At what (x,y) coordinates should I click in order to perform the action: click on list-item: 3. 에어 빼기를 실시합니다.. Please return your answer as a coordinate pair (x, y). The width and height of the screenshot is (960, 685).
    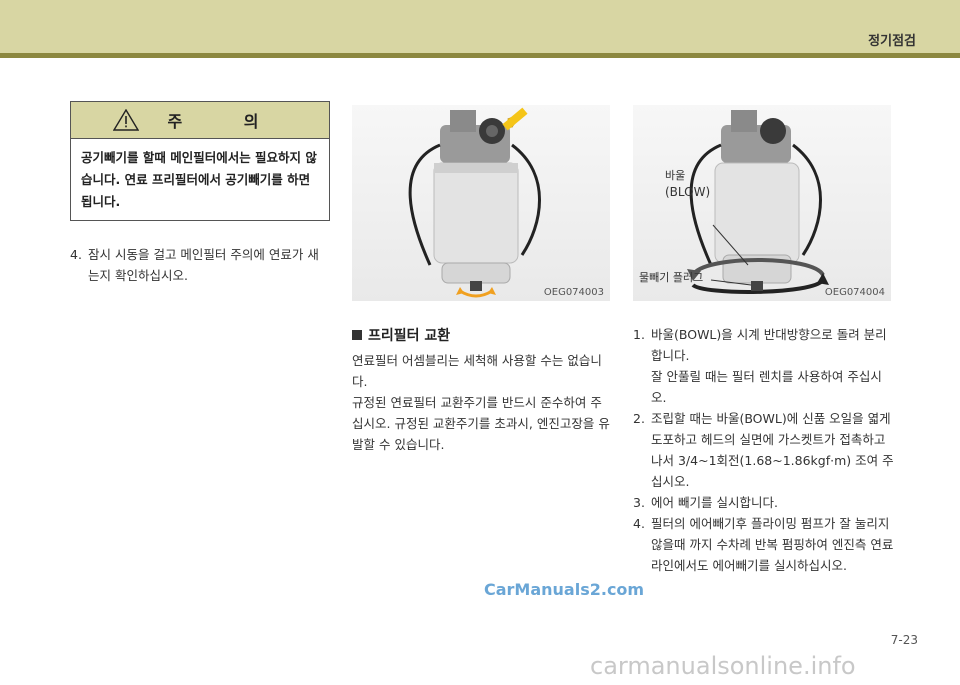
    Looking at the image, I should click on (705, 502).